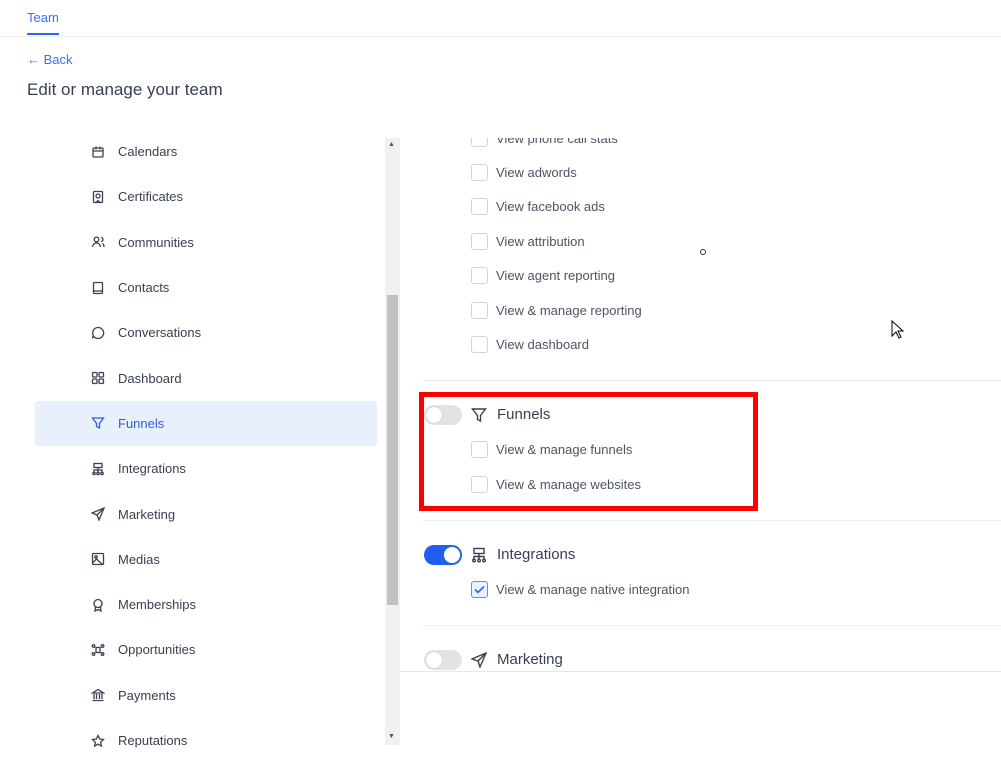  I want to click on sidebar-item-label: Certificates, so click(151, 197).